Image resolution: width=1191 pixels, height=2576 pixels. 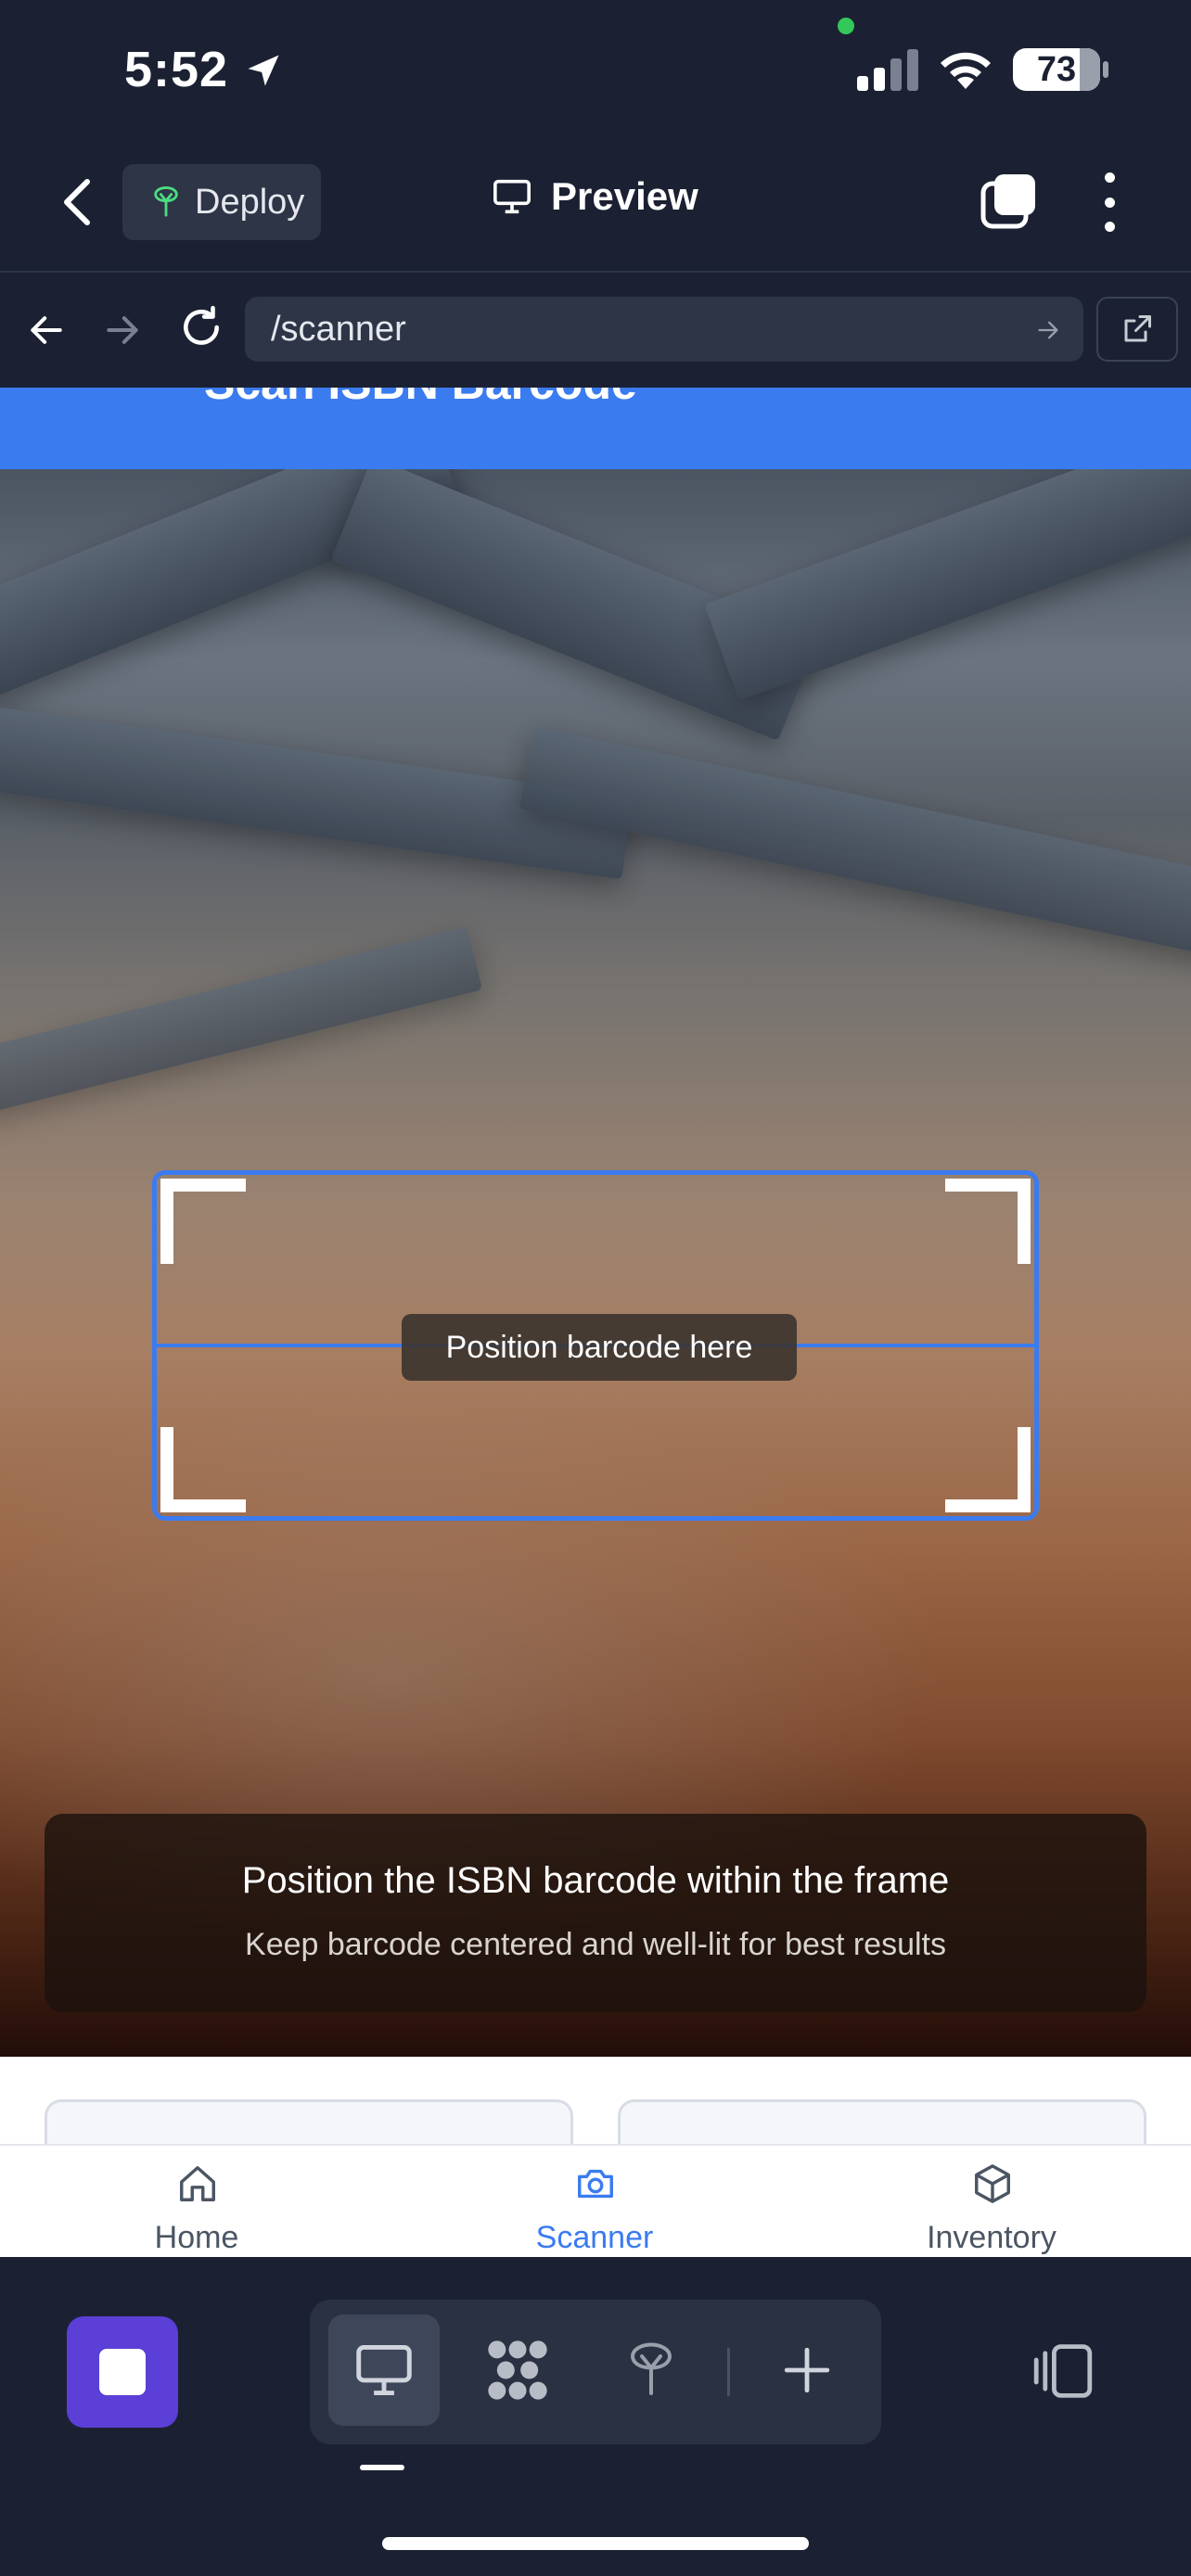 I want to click on preview-tool-button, so click(x=384, y=2370).